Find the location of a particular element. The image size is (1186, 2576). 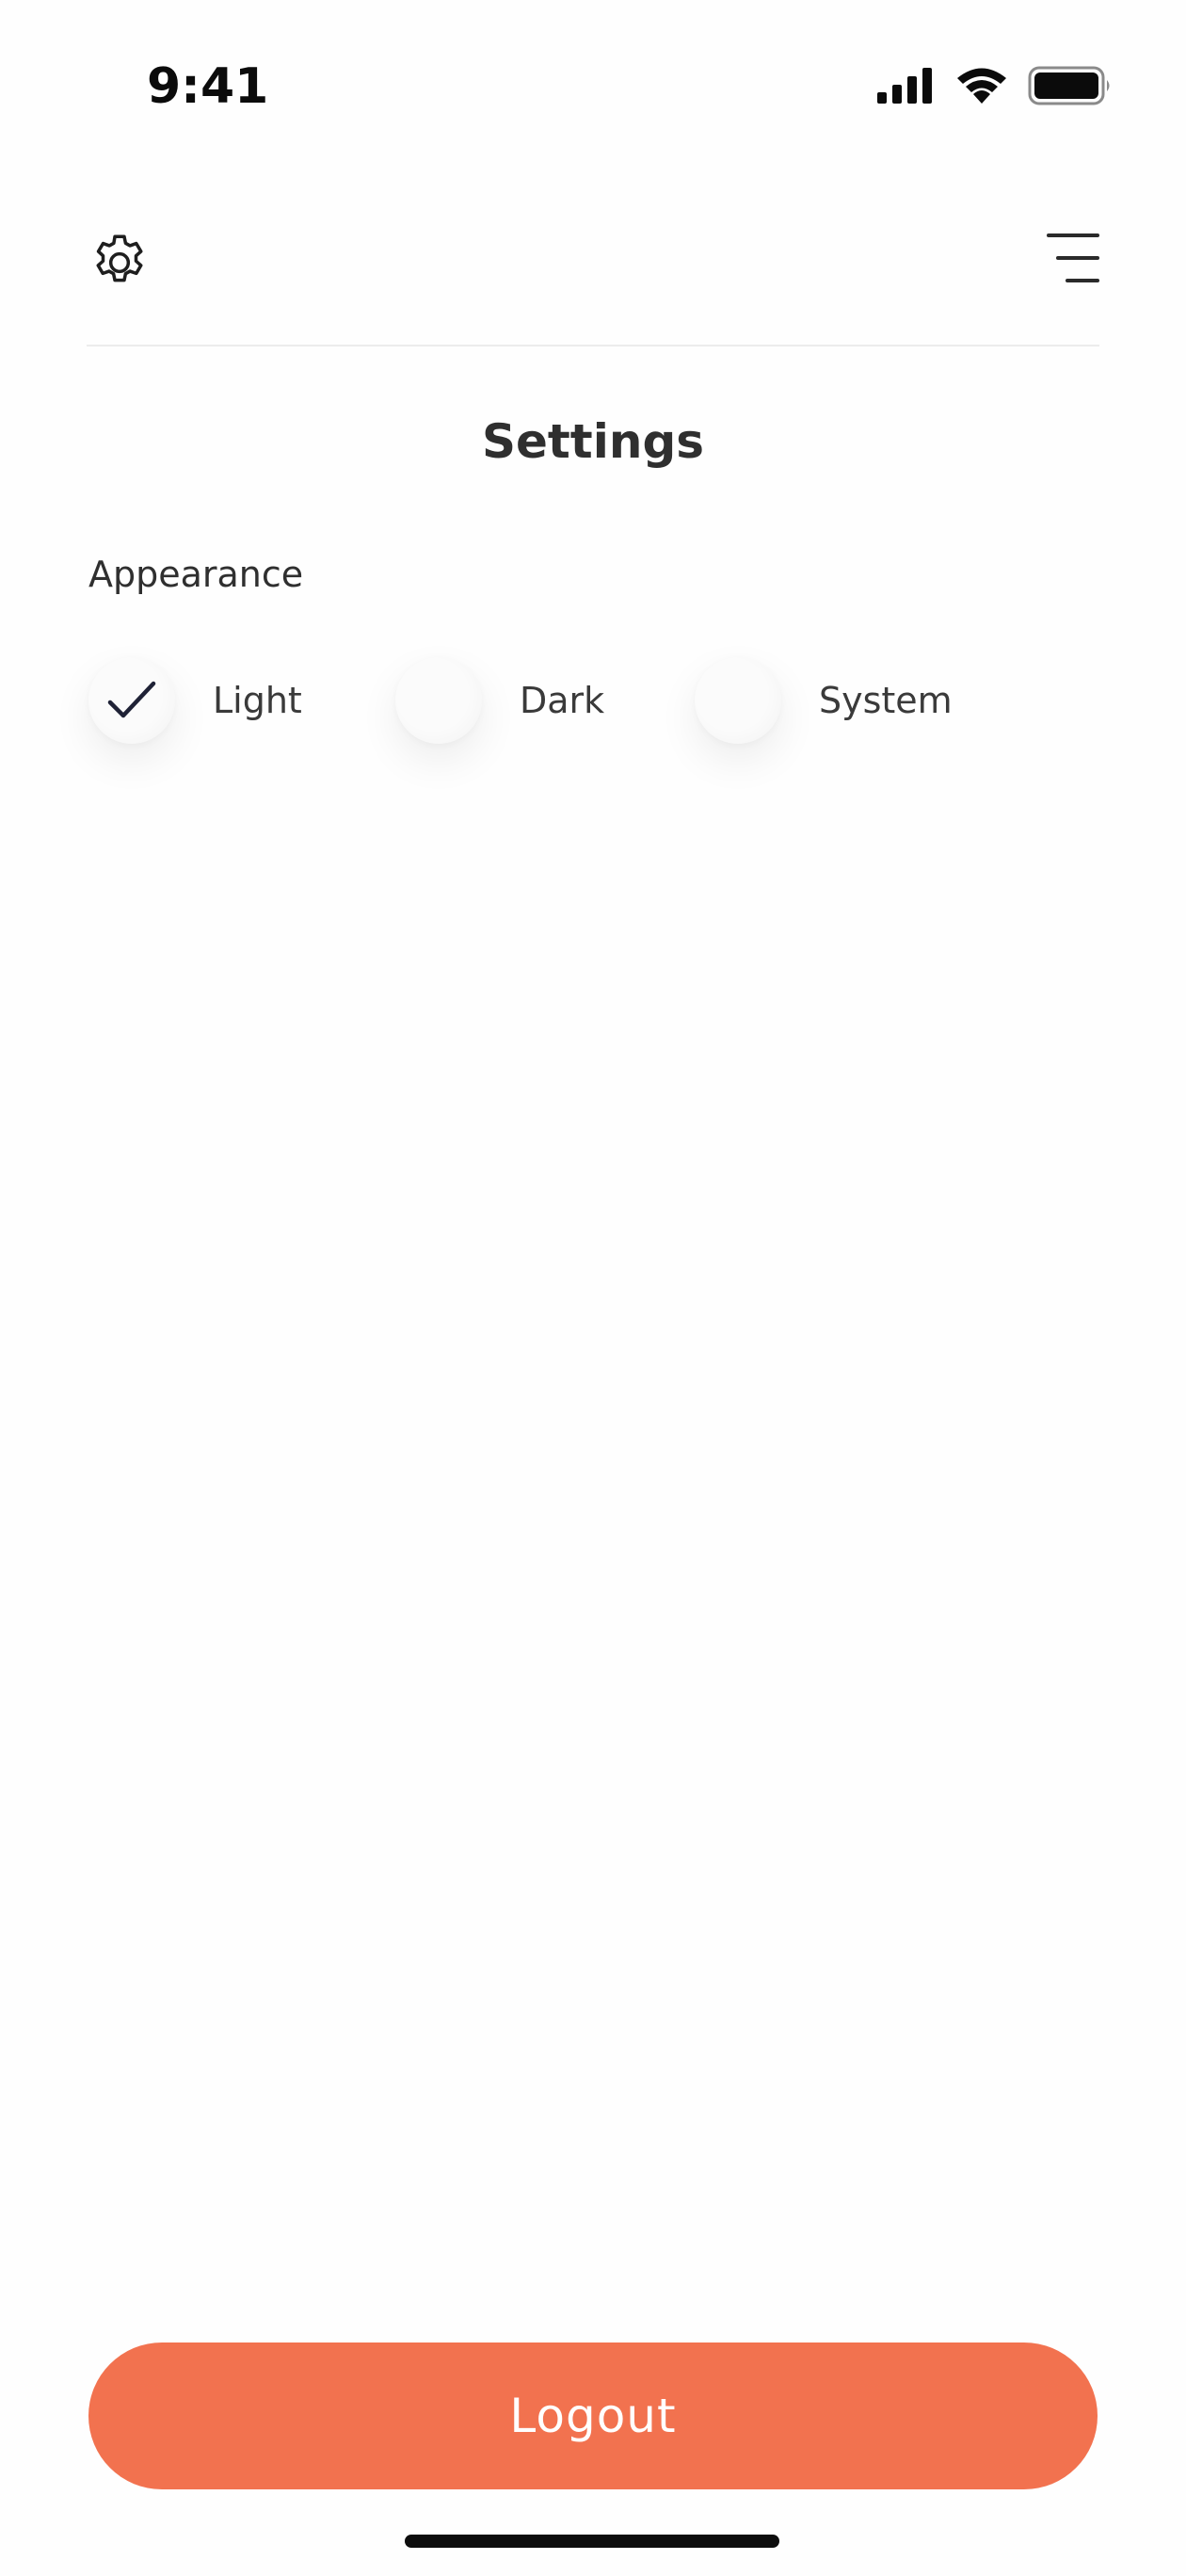

wifi-icon is located at coordinates (981, 86).